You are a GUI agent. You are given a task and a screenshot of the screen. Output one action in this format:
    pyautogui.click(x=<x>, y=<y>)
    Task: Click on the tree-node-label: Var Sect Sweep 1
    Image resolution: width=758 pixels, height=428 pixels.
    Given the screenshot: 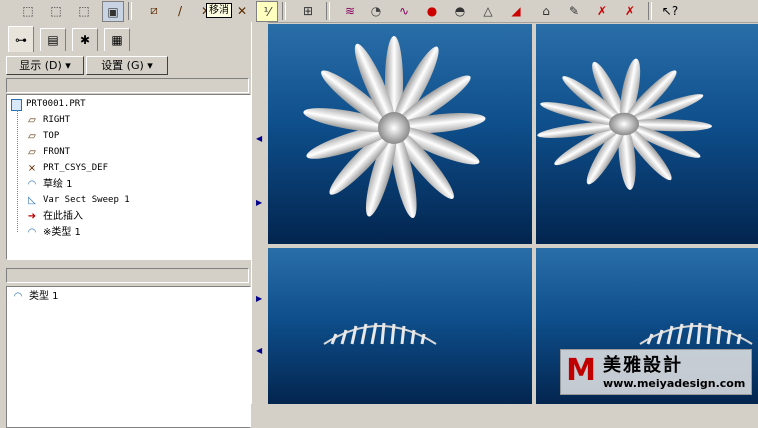 What is the action you would take?
    pyautogui.click(x=86, y=200)
    